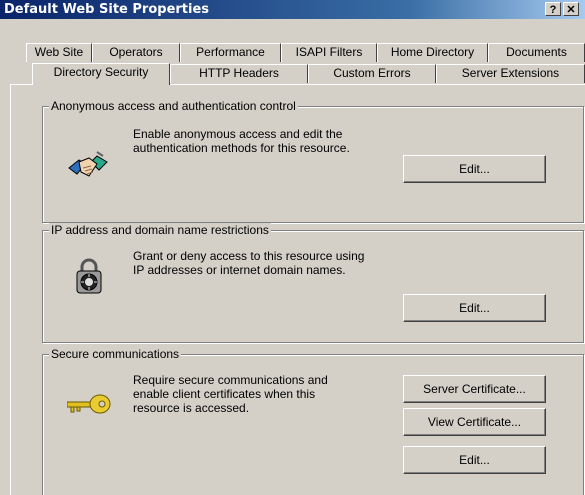 The height and width of the screenshot is (495, 585). What do you see at coordinates (432, 52) in the screenshot?
I see `tab-home-directory: Home Directory` at bounding box center [432, 52].